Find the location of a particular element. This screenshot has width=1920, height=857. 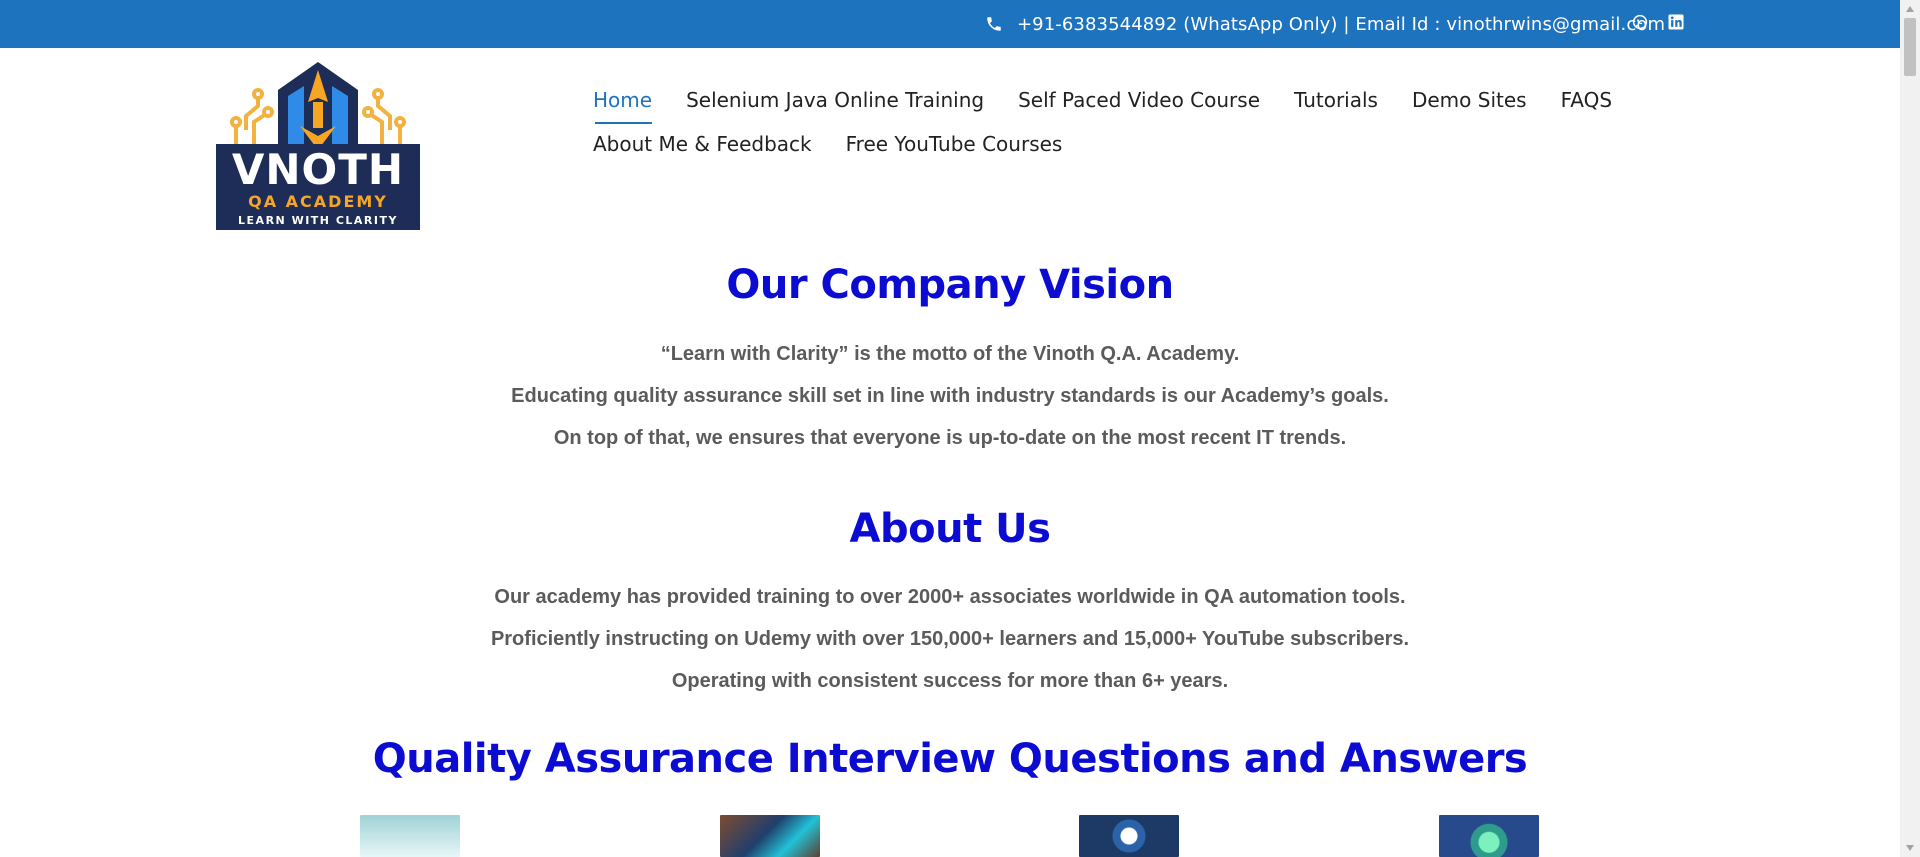

nav-demo-sites: Demo Sites is located at coordinates (1469, 100).